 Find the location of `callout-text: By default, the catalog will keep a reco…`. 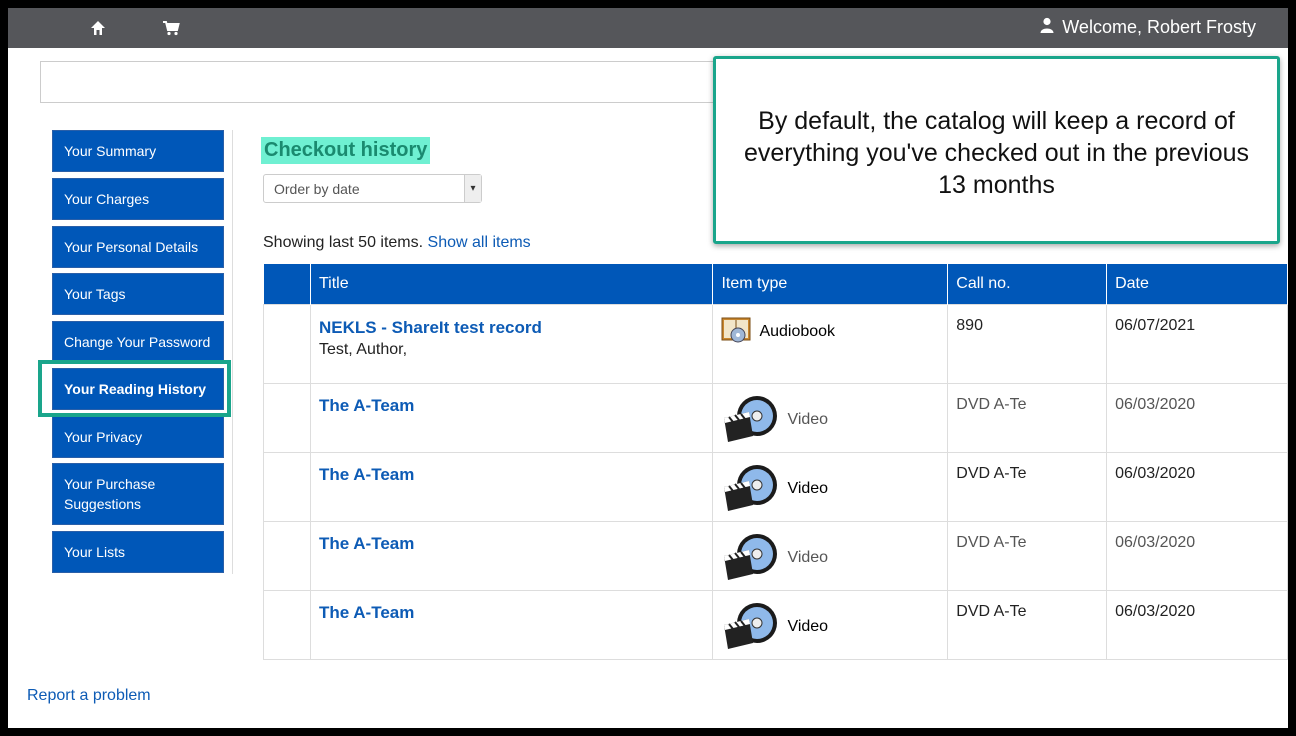

callout-text: By default, the catalog will keep a reco… is located at coordinates (996, 153).